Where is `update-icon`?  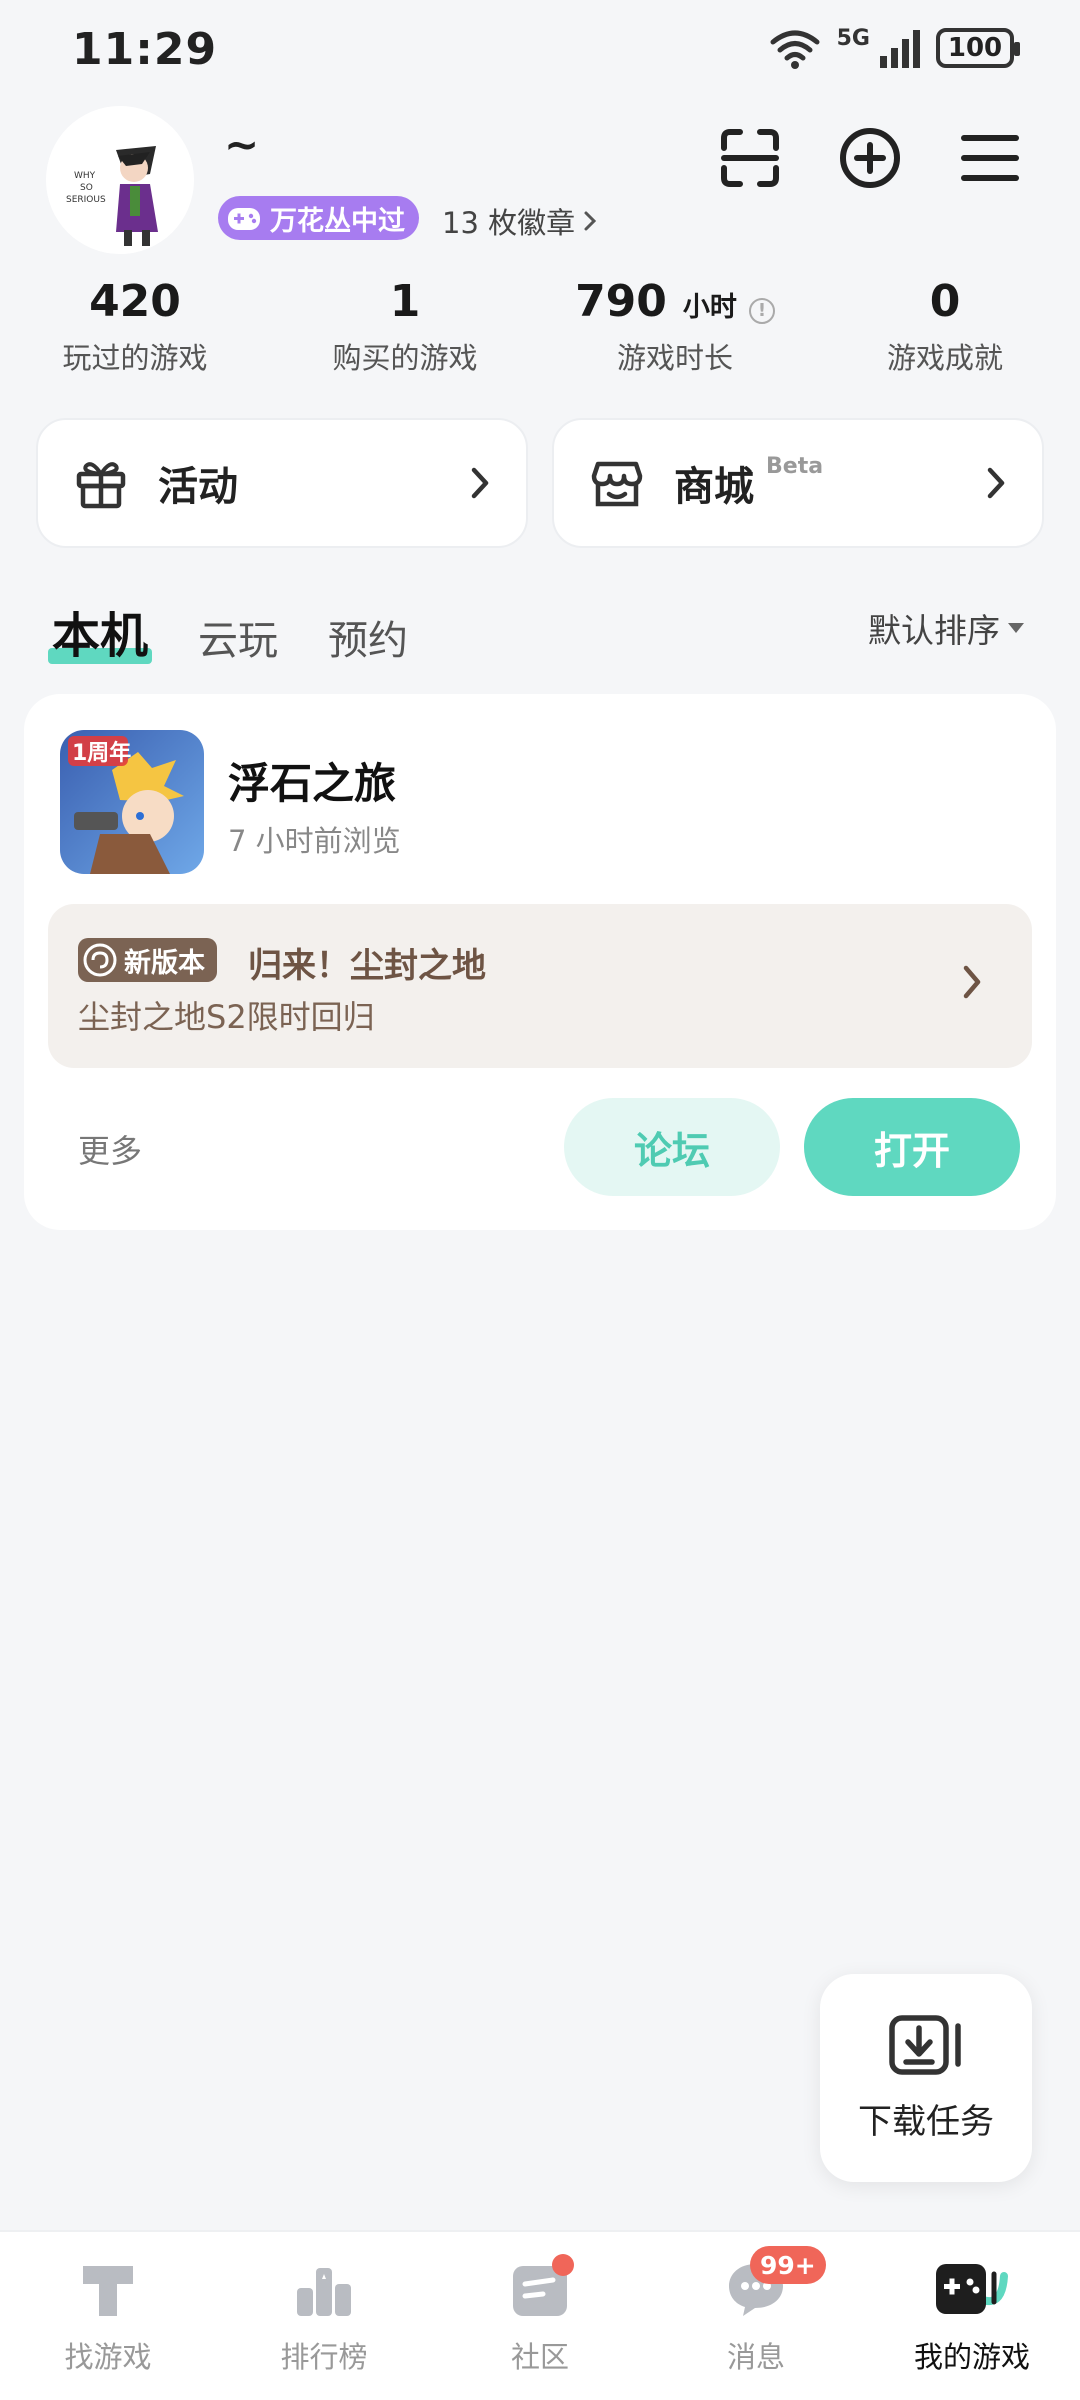
update-icon is located at coordinates (100, 960).